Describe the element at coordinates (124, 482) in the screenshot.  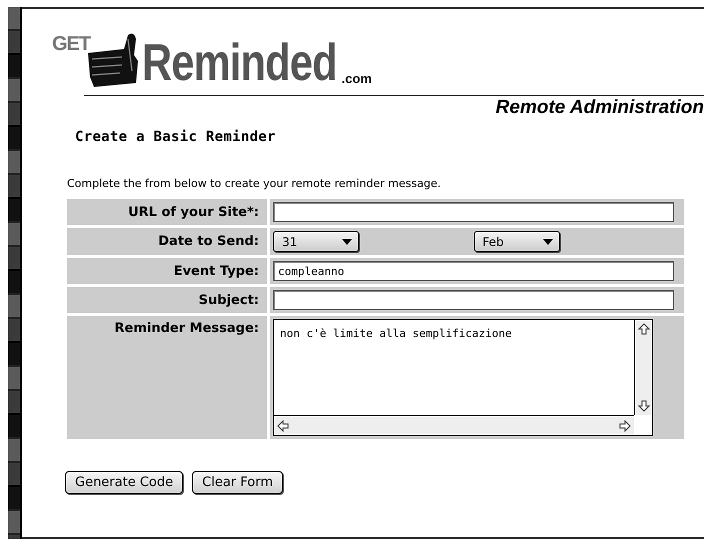
I see `form-button: Generate Code` at that location.